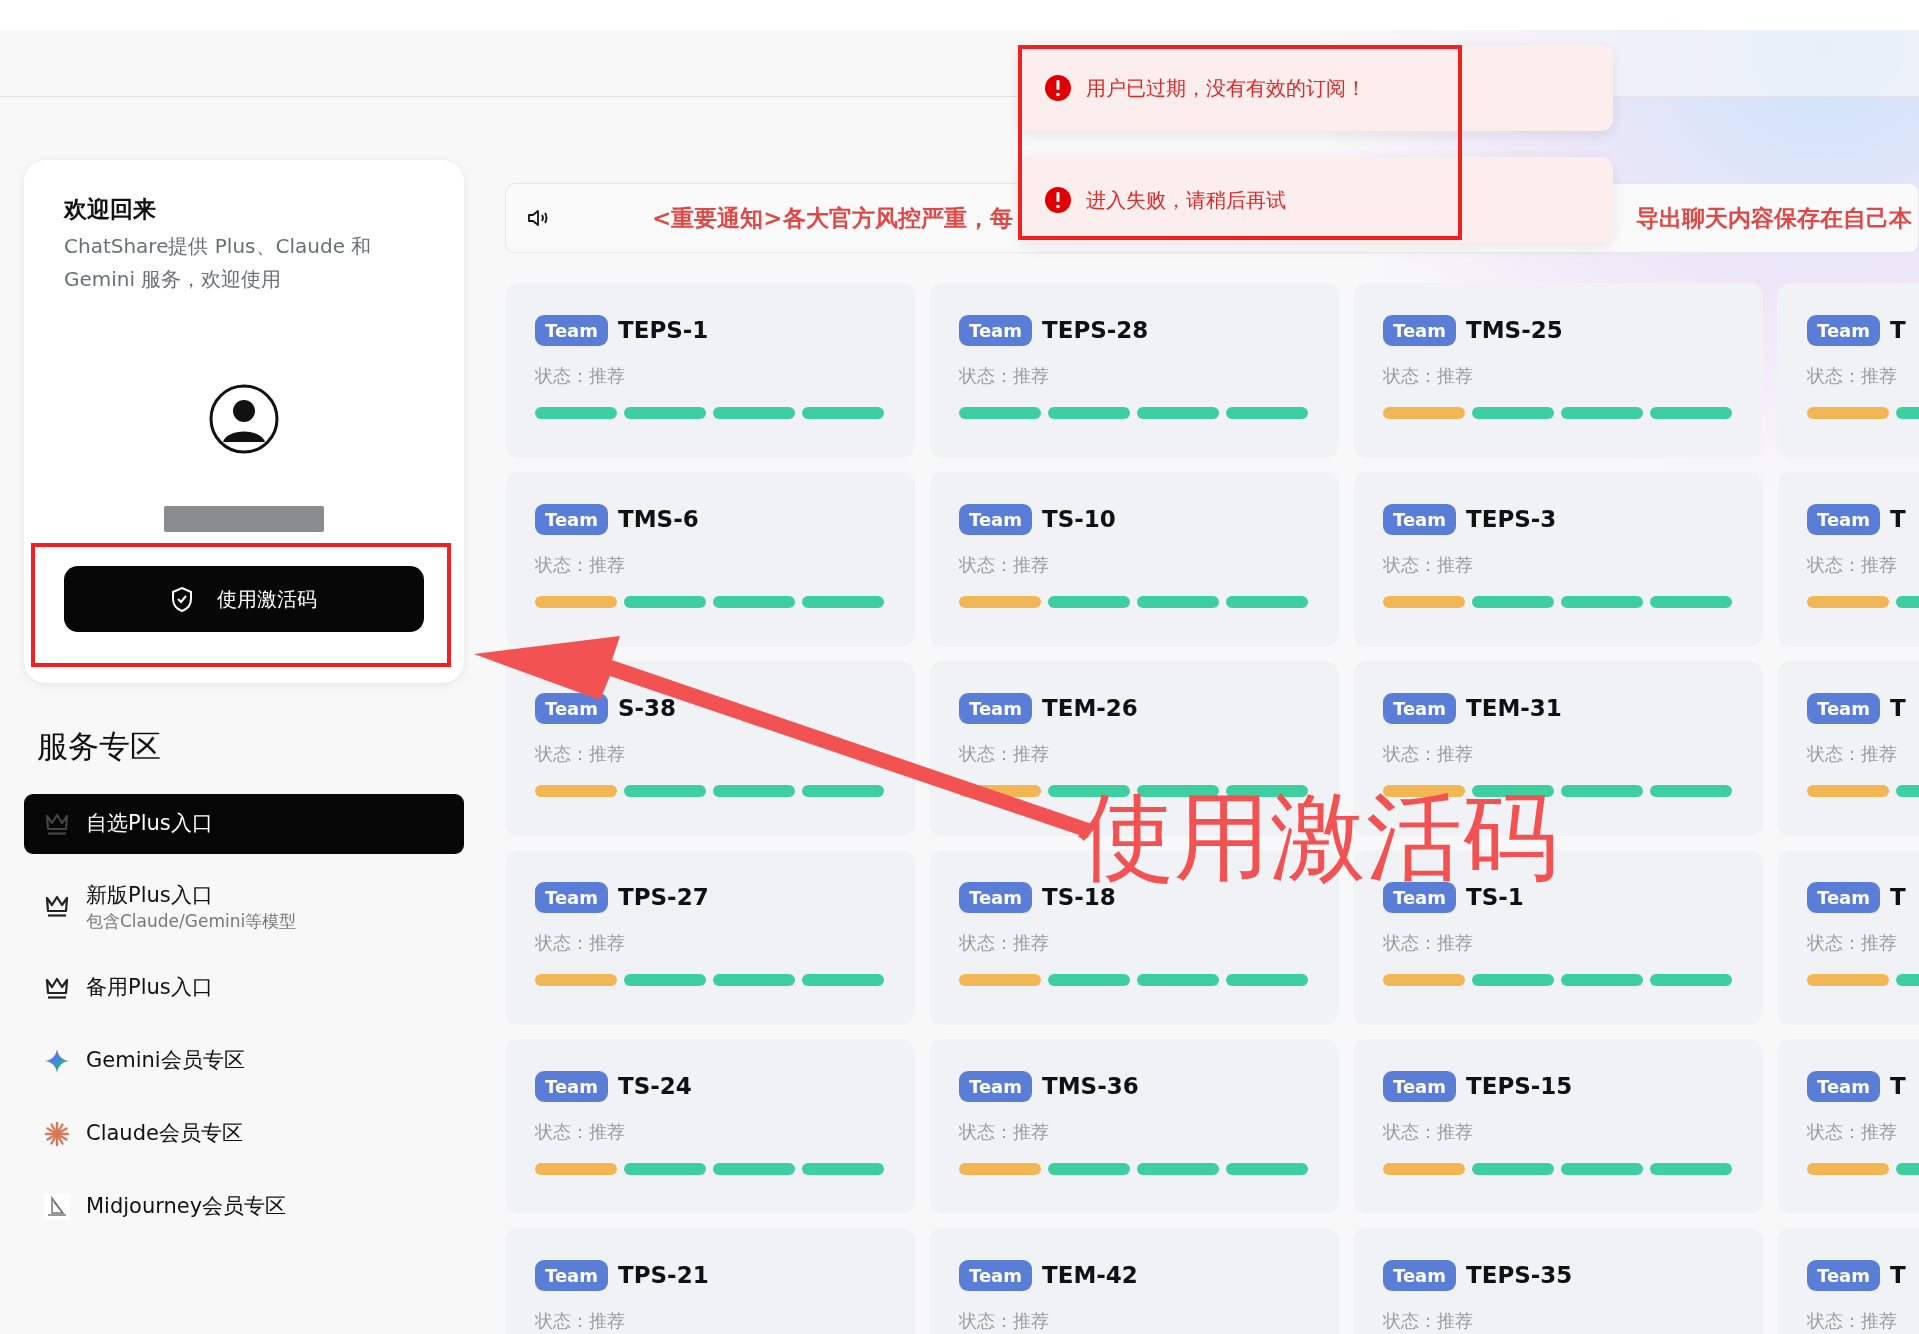 The height and width of the screenshot is (1334, 1919). I want to click on welcome-subtitle: ChatShare提供 Plus、Claude 和 Gemini 服务，欢迎使用, so click(218, 262).